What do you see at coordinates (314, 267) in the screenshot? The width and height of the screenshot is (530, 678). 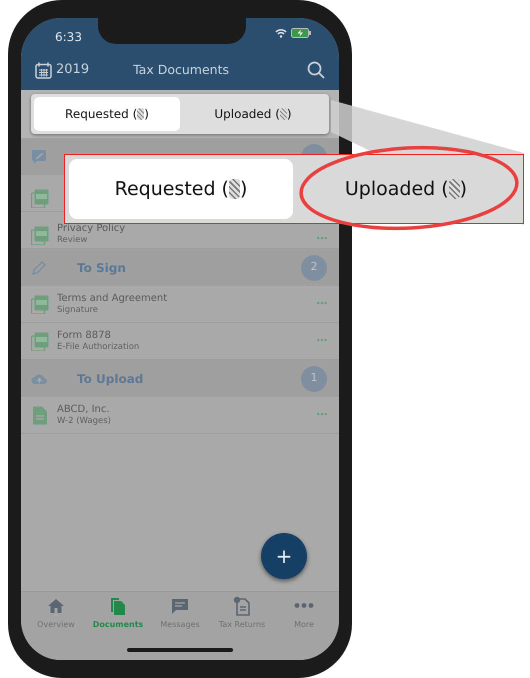 I see `count-badge: 2` at bounding box center [314, 267].